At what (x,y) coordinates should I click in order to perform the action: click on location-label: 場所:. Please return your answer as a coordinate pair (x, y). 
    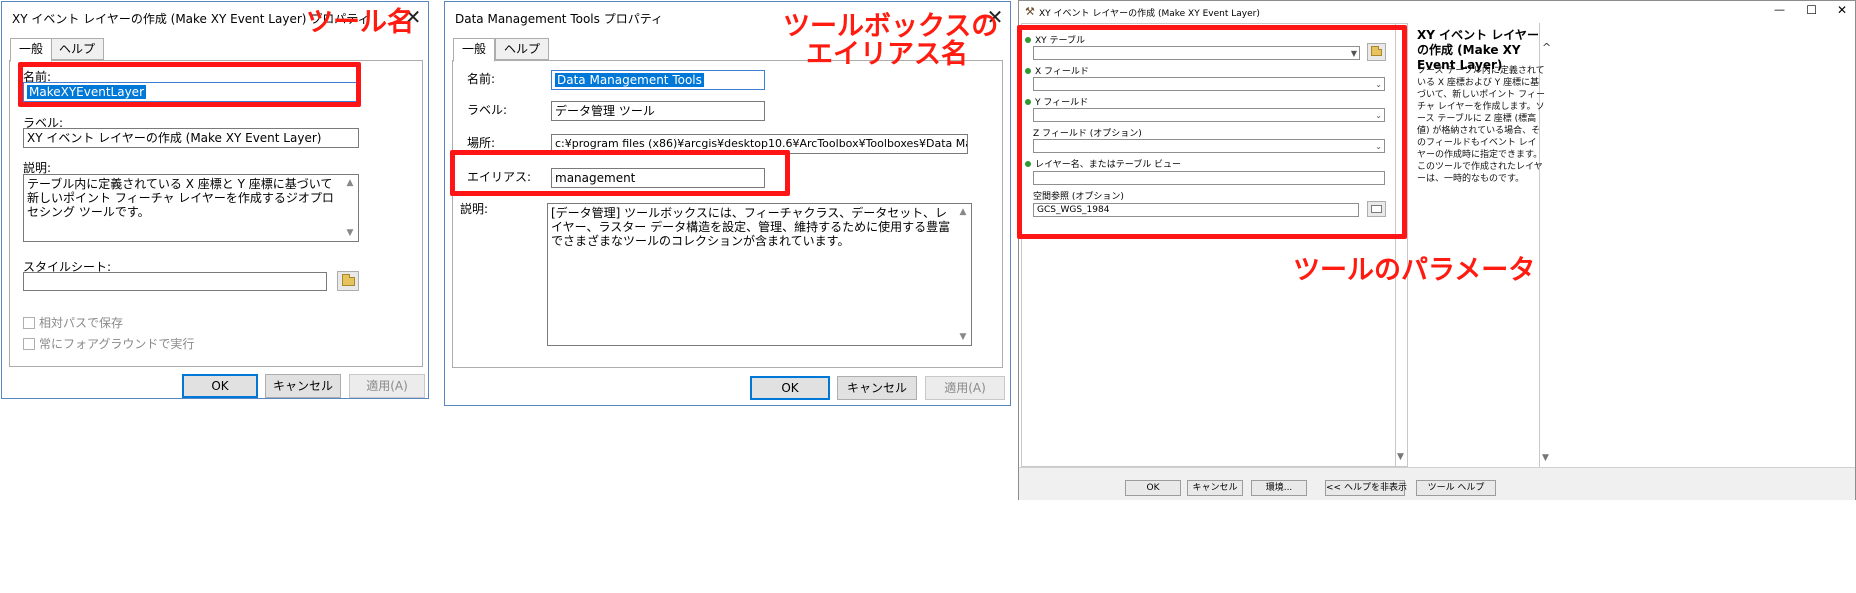
    Looking at the image, I should click on (481, 143).